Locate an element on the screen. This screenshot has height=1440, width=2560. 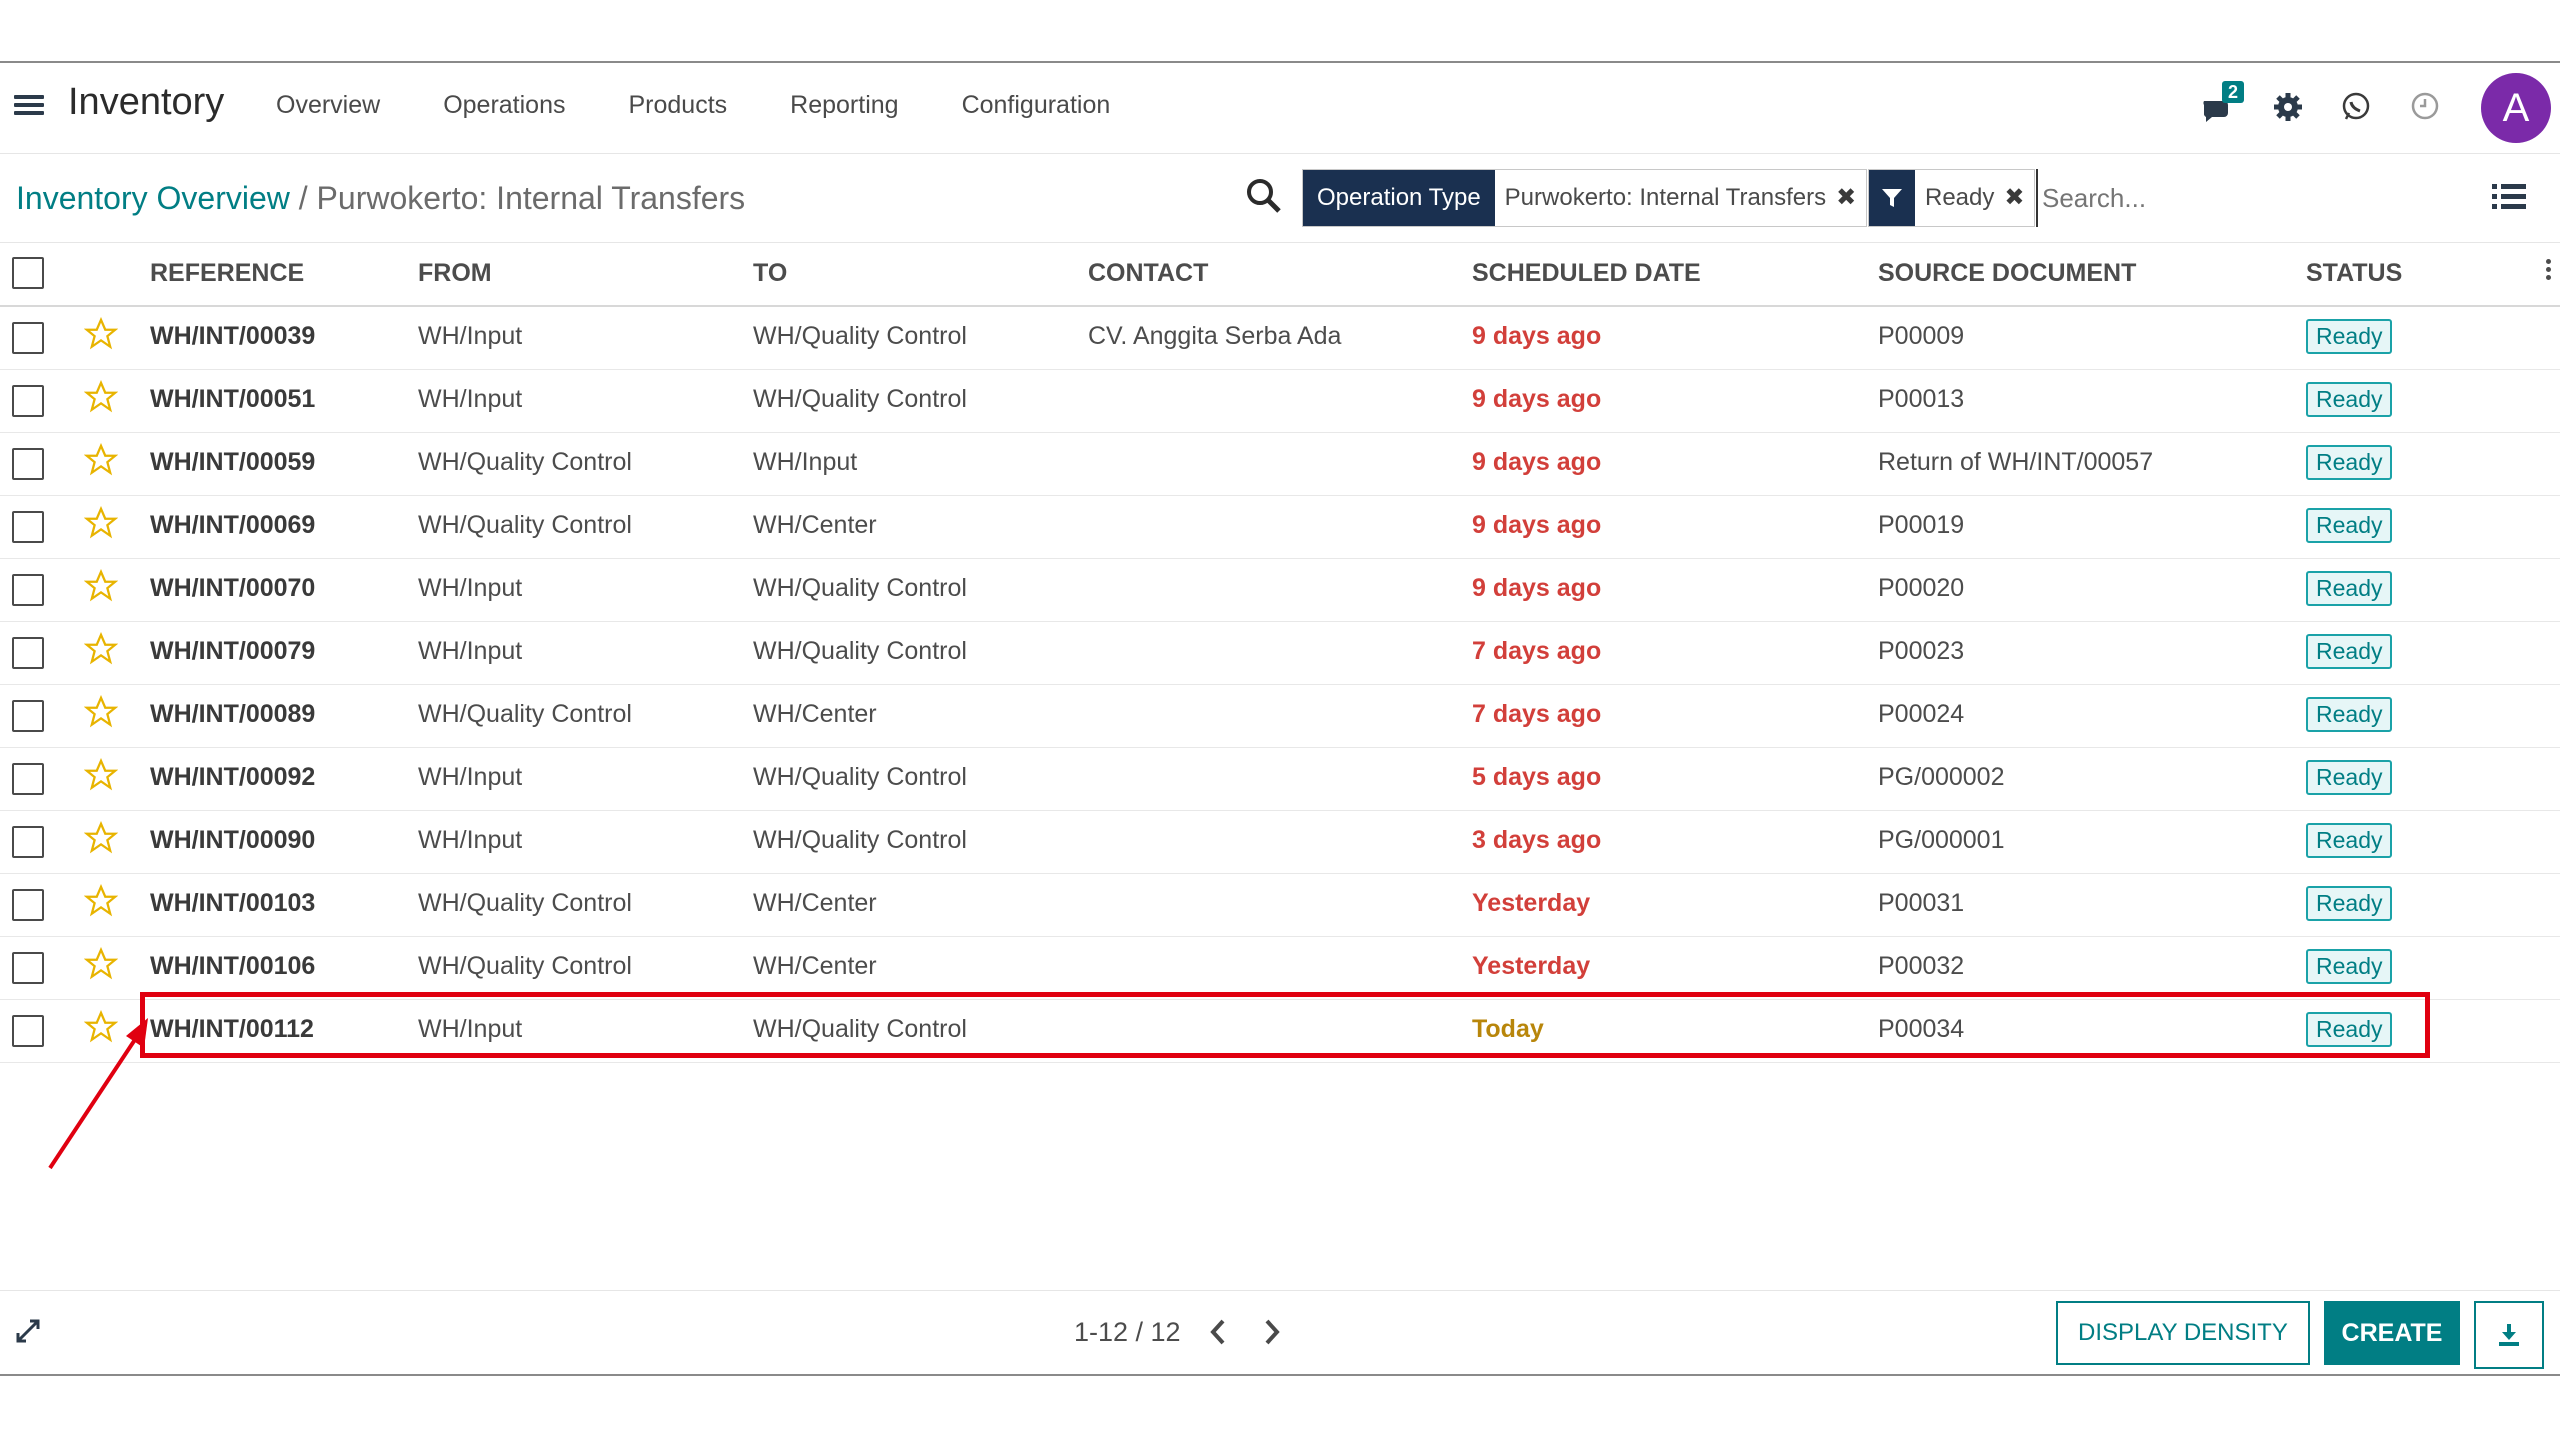
user-avatar: A is located at coordinates (2516, 108).